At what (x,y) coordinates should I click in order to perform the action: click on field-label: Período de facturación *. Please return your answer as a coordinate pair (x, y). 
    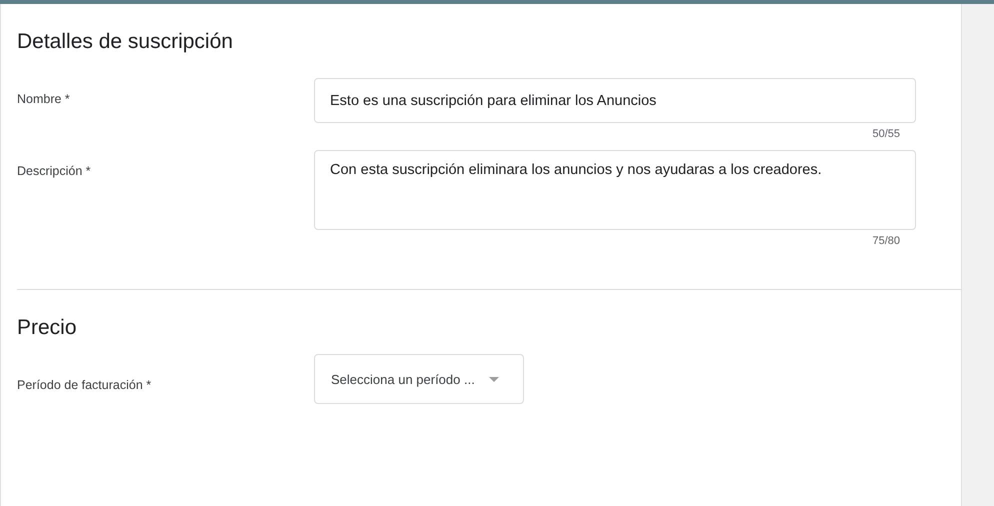
    Looking at the image, I should click on (84, 385).